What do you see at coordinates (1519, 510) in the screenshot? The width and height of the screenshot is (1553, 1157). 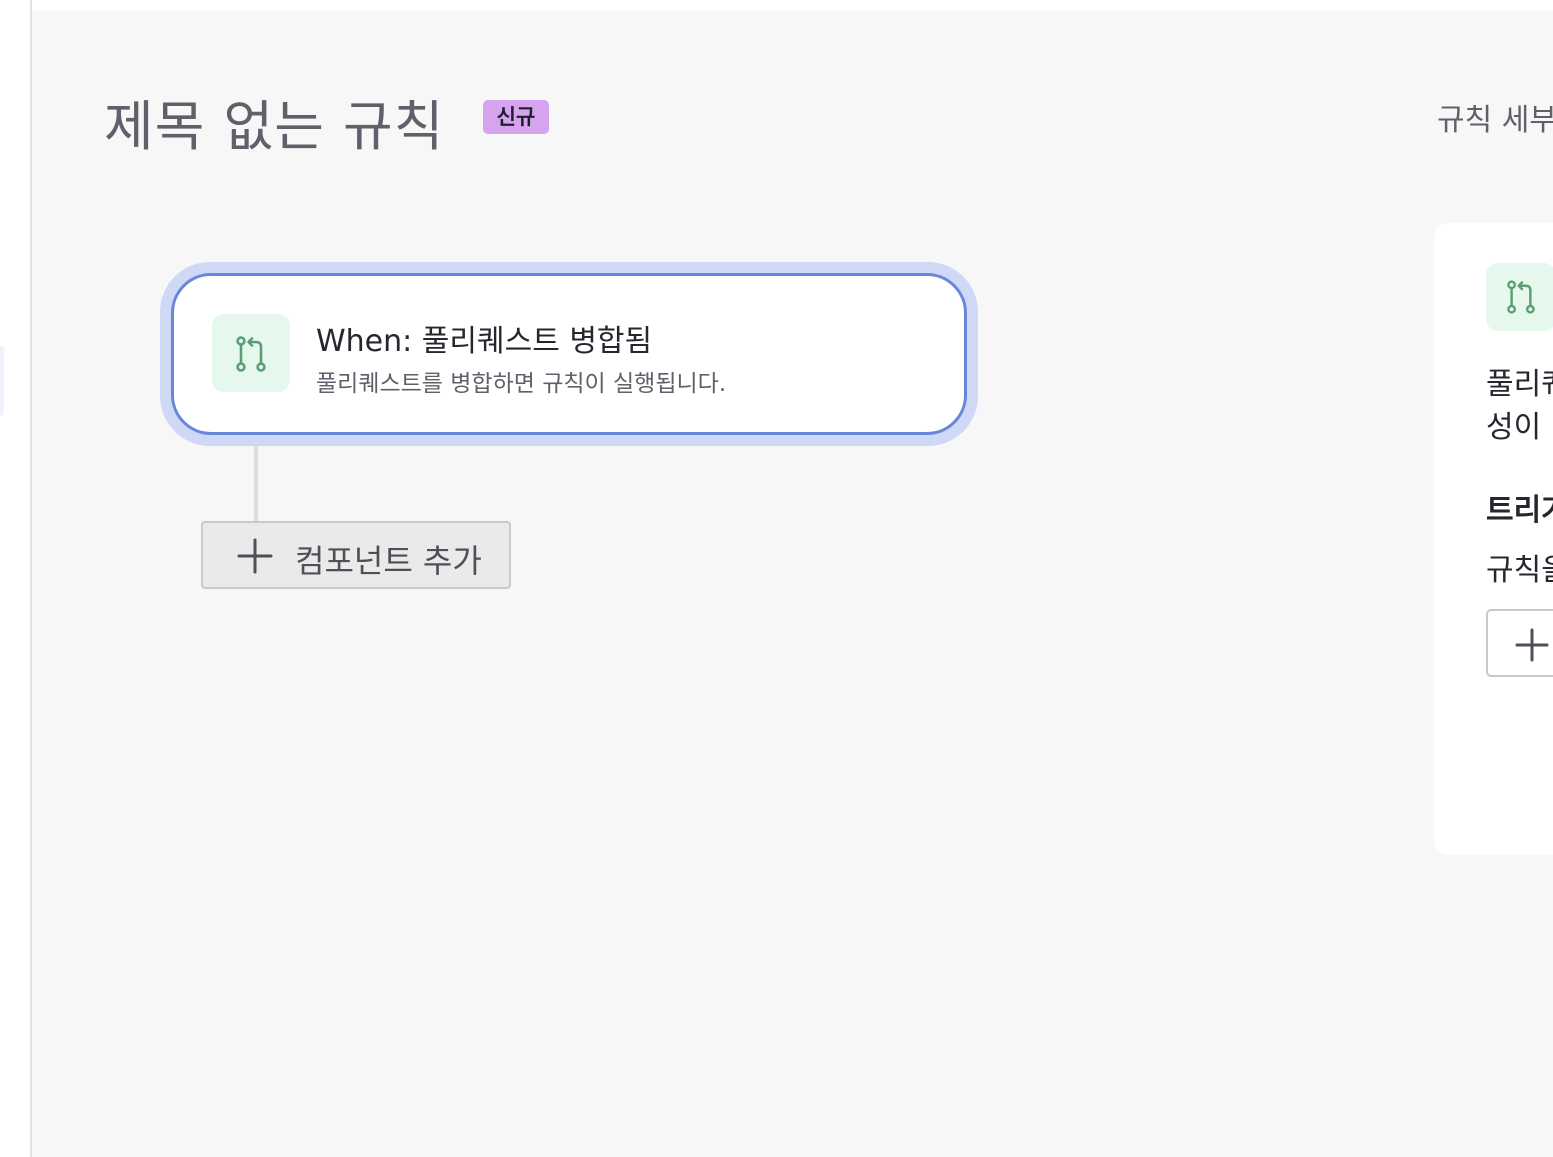 I see `panel-section-title: 트리거` at bounding box center [1519, 510].